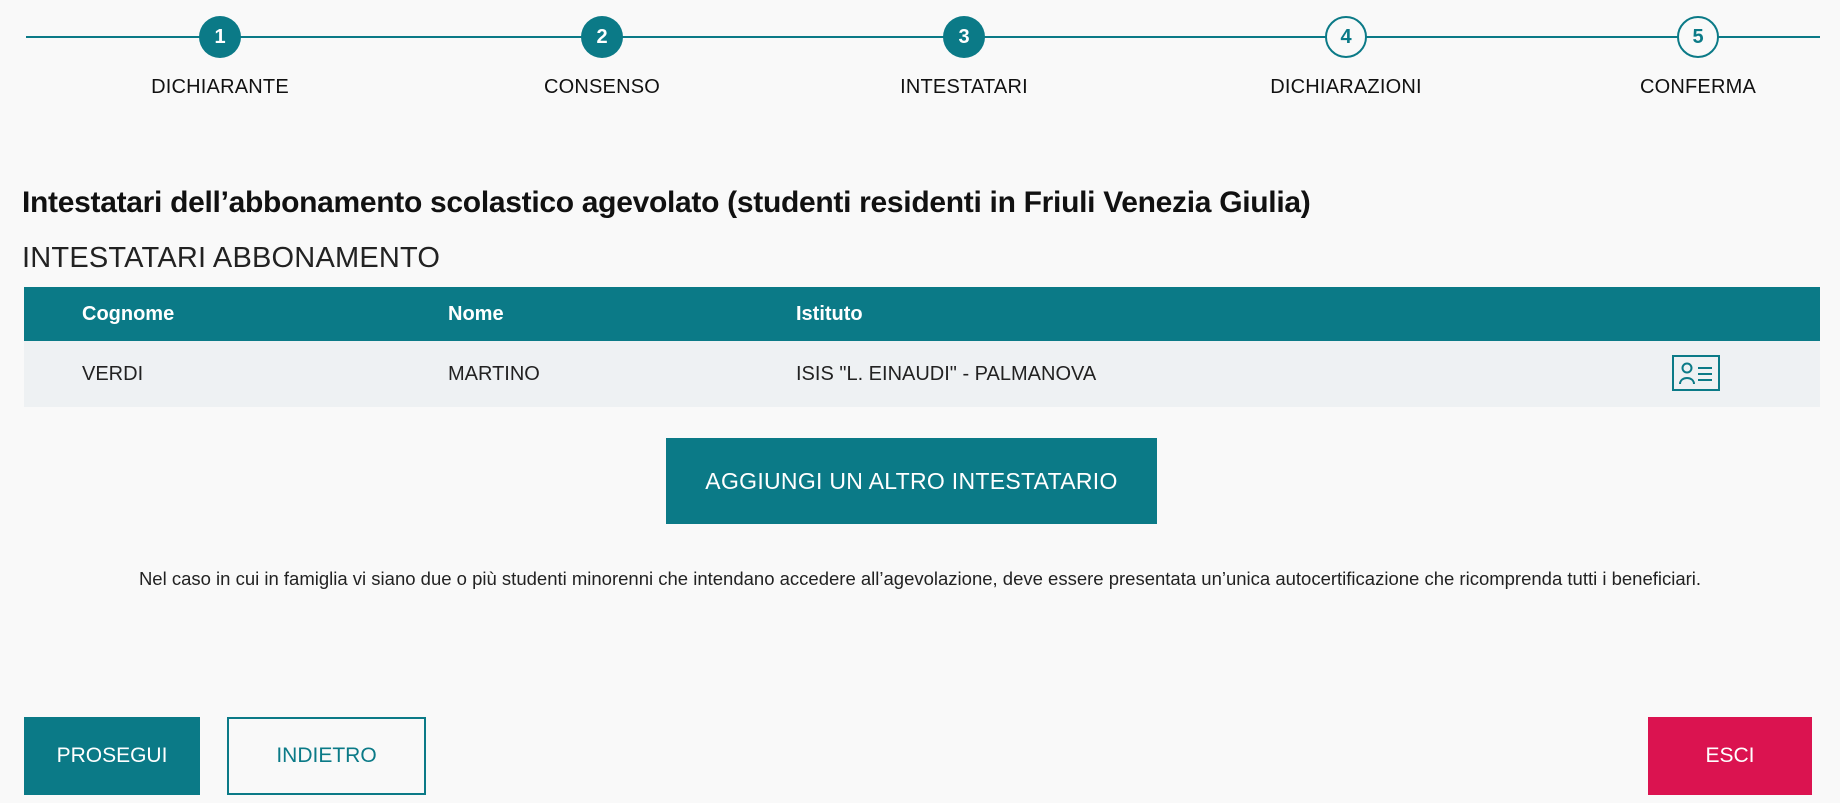 Image resolution: width=1840 pixels, height=803 pixels. What do you see at coordinates (1698, 37) in the screenshot?
I see `step-5-circle: 5` at bounding box center [1698, 37].